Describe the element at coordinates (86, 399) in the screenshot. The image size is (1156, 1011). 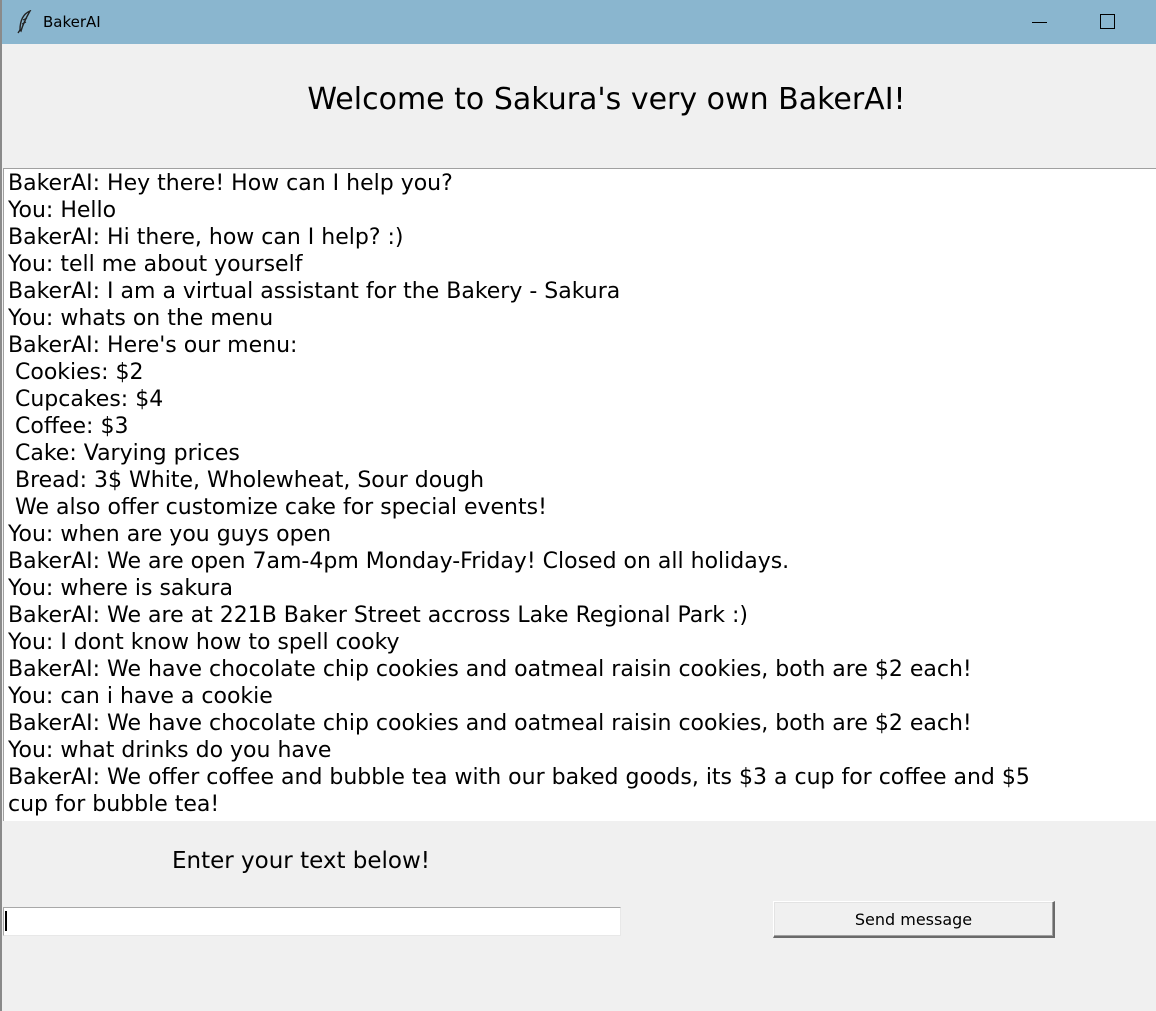
I see `chat-message: Cupcakes: $4` at that location.